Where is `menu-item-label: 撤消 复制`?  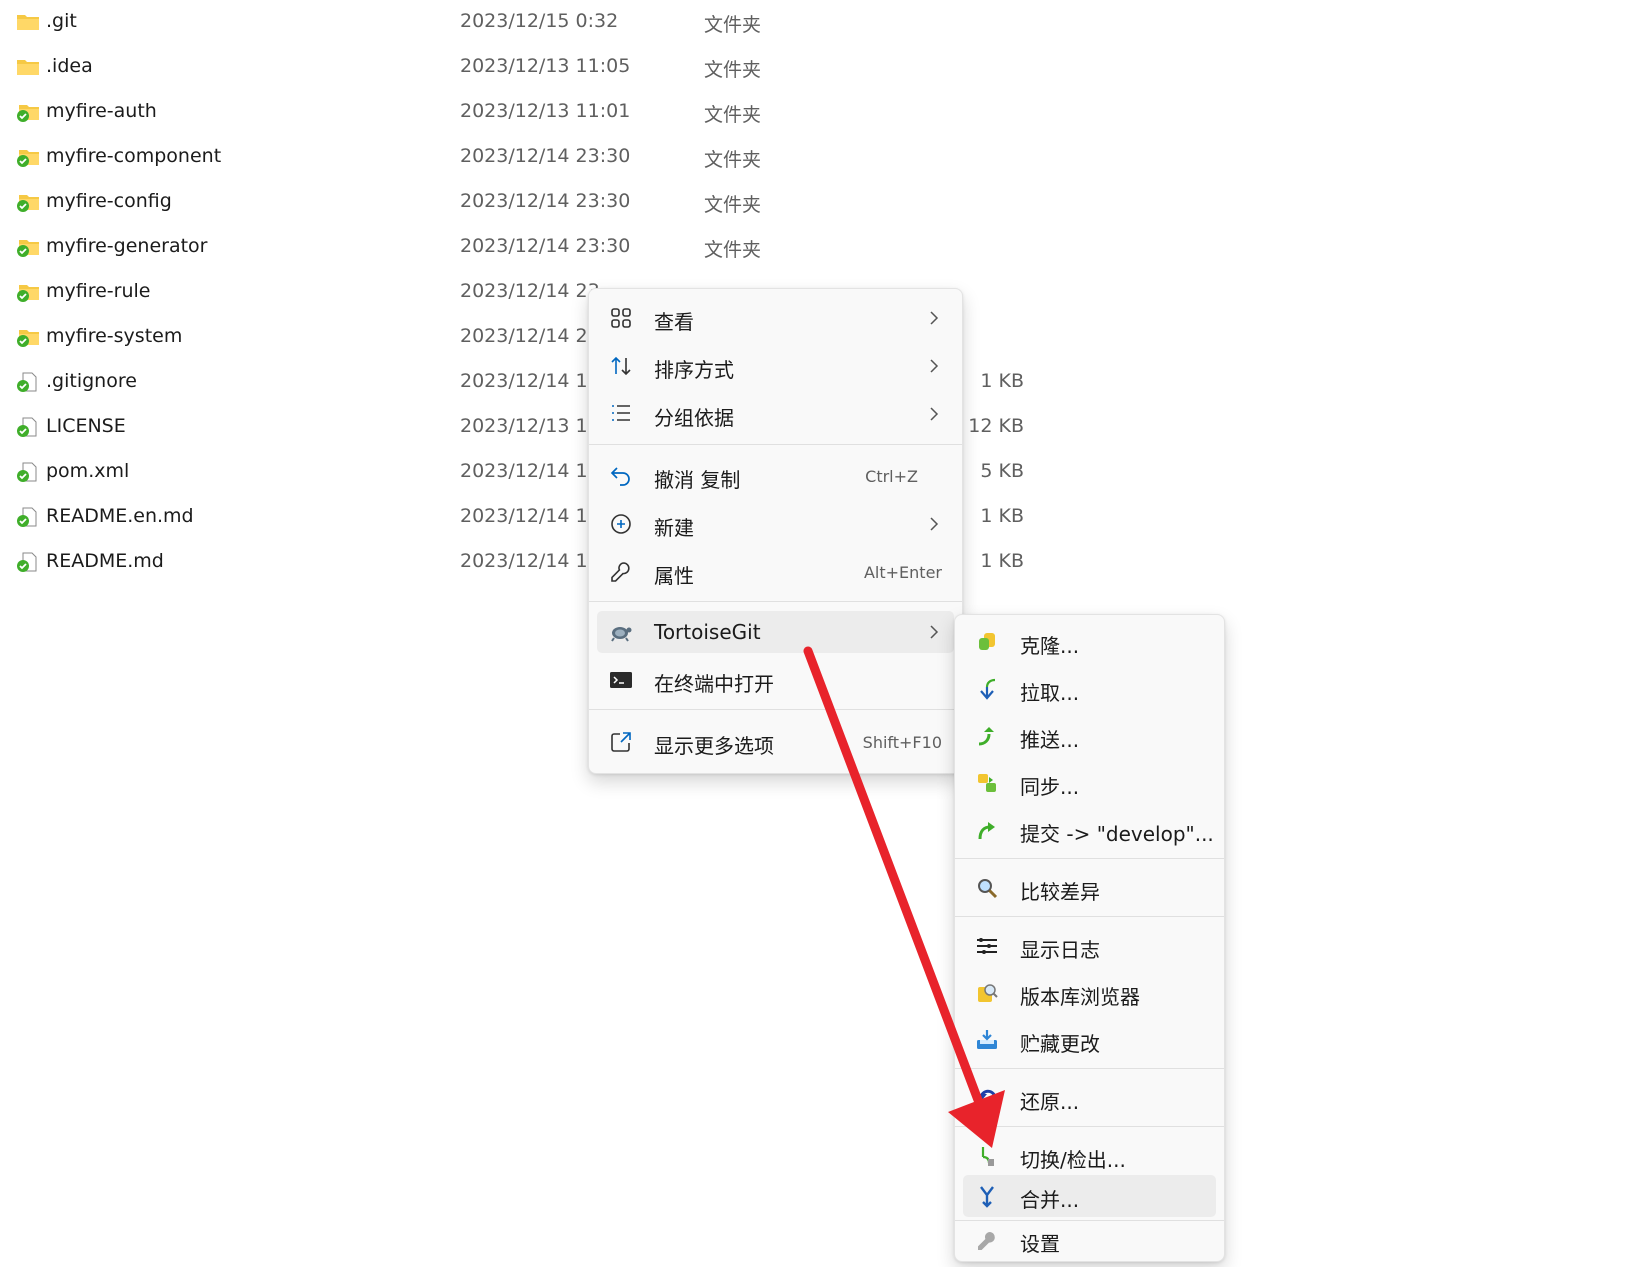 menu-item-label: 撤消 复制 is located at coordinates (697, 480).